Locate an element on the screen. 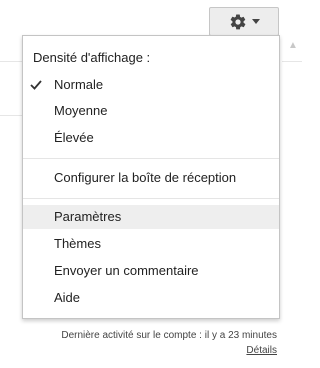  density-option-high: Élevée is located at coordinates (151, 138).